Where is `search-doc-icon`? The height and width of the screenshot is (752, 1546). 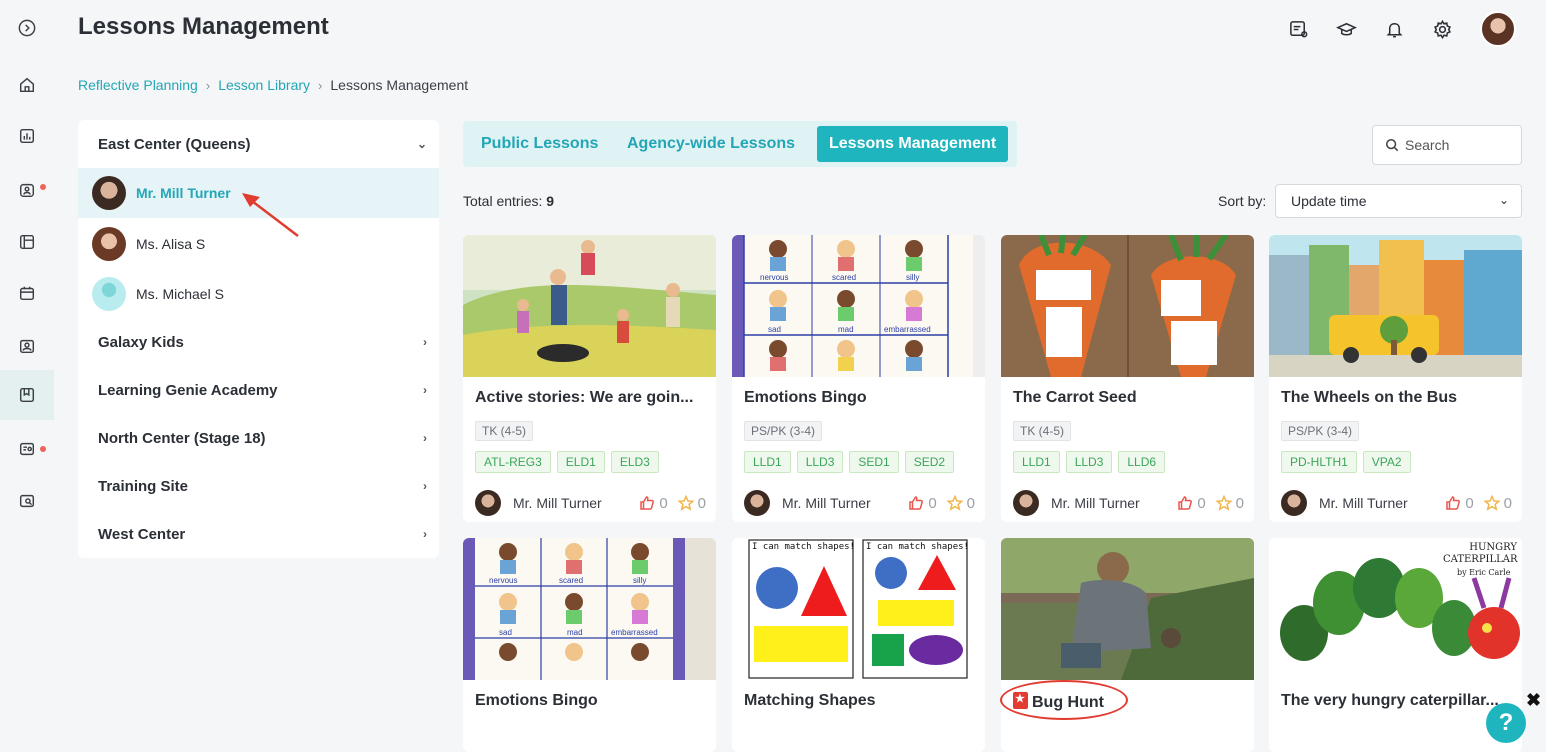 search-doc-icon is located at coordinates (27, 501).